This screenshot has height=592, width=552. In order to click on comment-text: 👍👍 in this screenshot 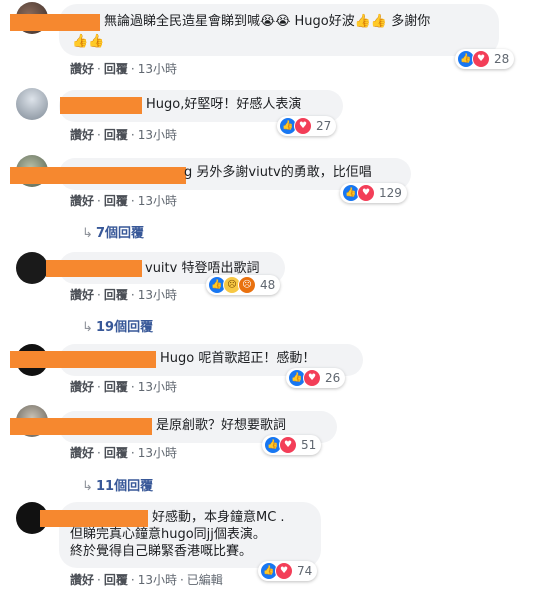, I will do `click(88, 41)`.